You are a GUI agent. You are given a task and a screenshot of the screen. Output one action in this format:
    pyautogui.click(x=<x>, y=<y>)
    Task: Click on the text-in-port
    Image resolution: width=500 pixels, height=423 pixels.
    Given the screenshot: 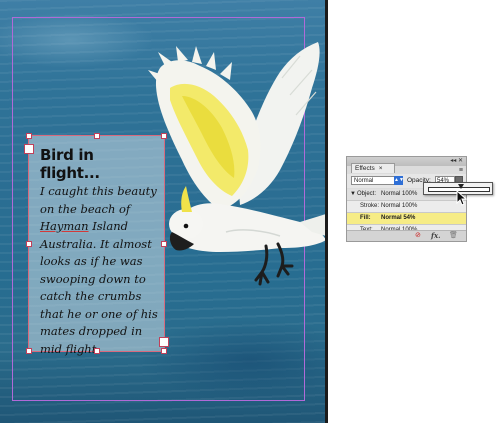 What is the action you would take?
    pyautogui.click(x=29, y=149)
    